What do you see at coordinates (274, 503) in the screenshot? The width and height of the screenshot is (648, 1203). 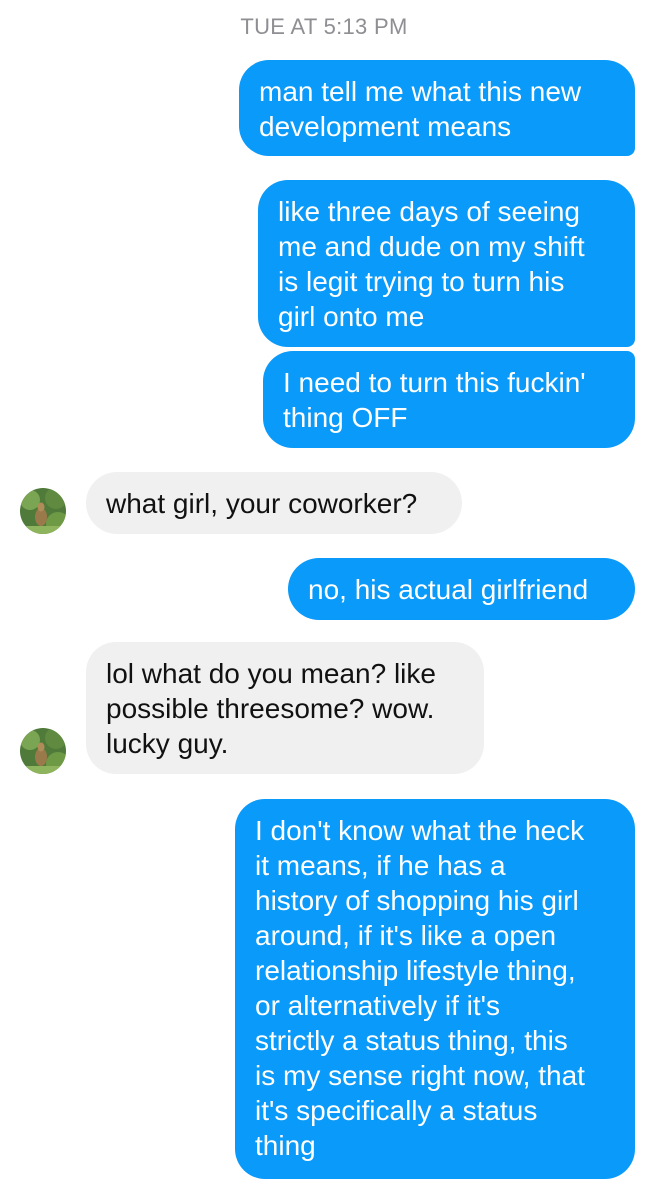 I see `incoming-message-bubble: what girl, your coworker?` at bounding box center [274, 503].